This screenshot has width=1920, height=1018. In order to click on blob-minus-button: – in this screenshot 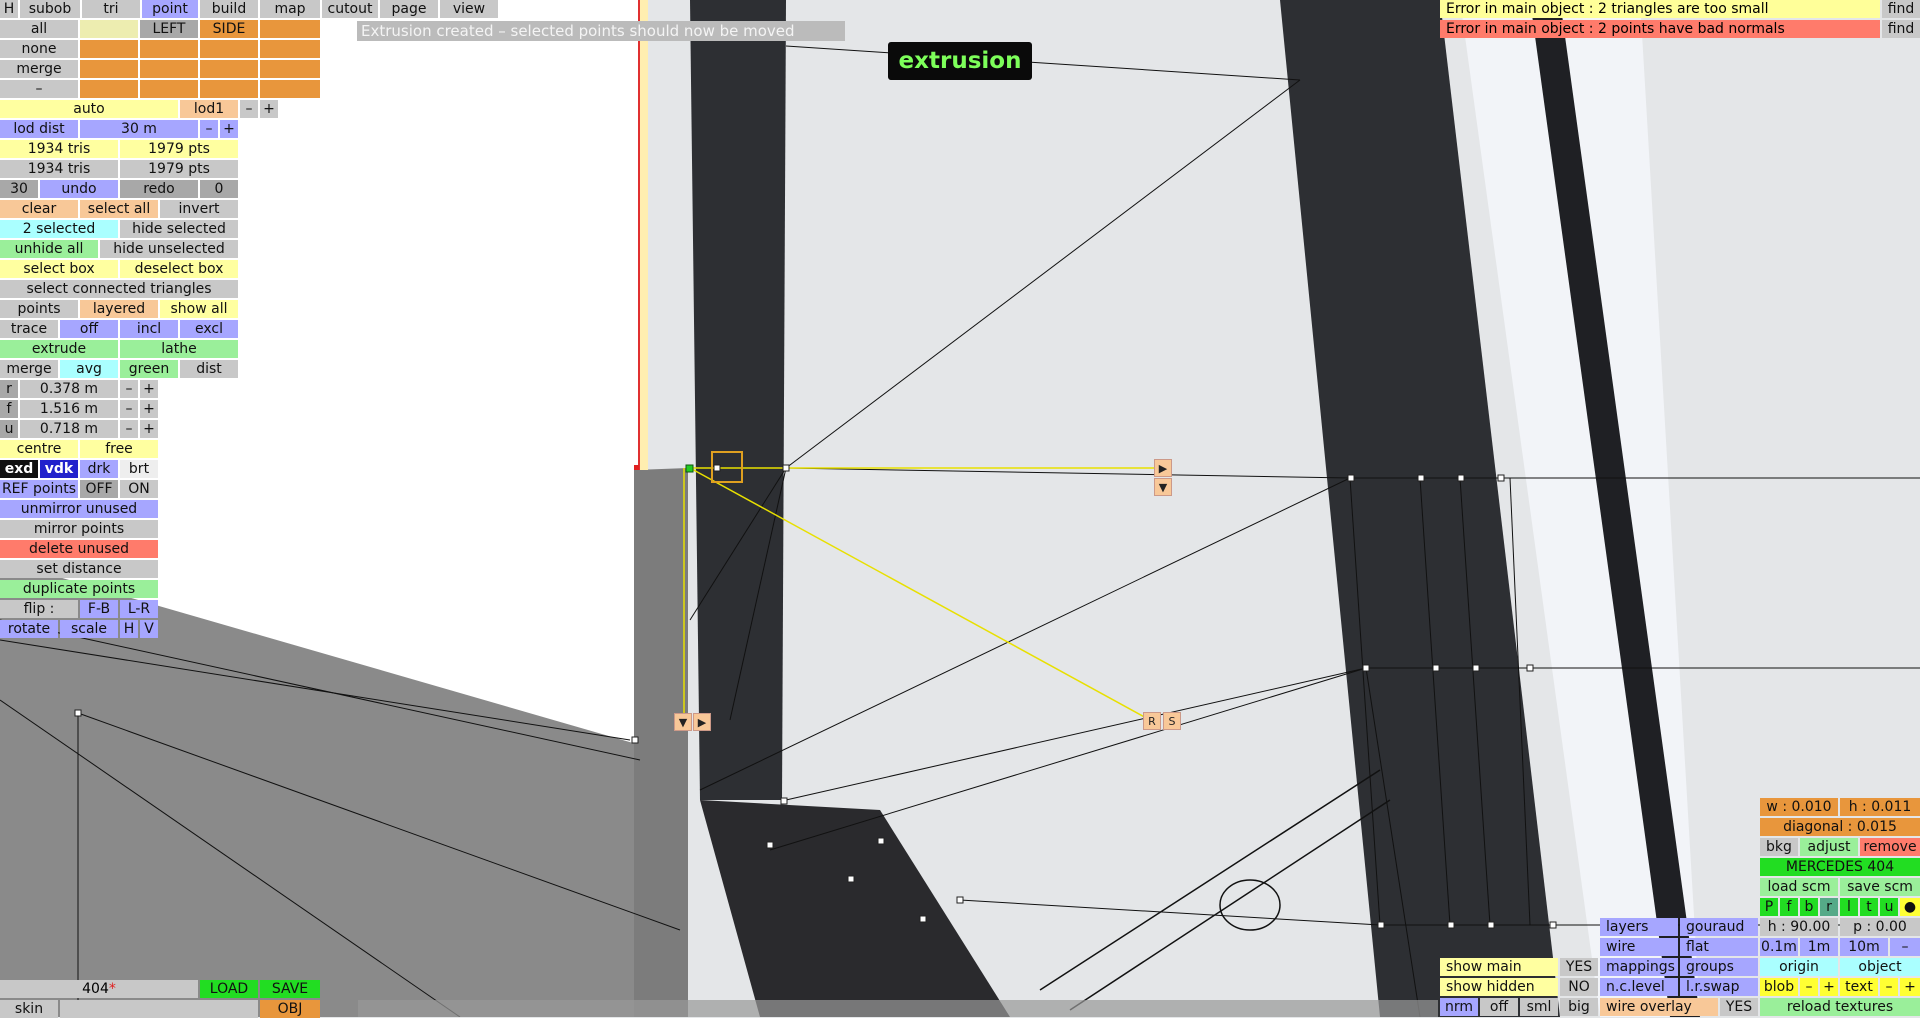, I will do `click(1809, 987)`.